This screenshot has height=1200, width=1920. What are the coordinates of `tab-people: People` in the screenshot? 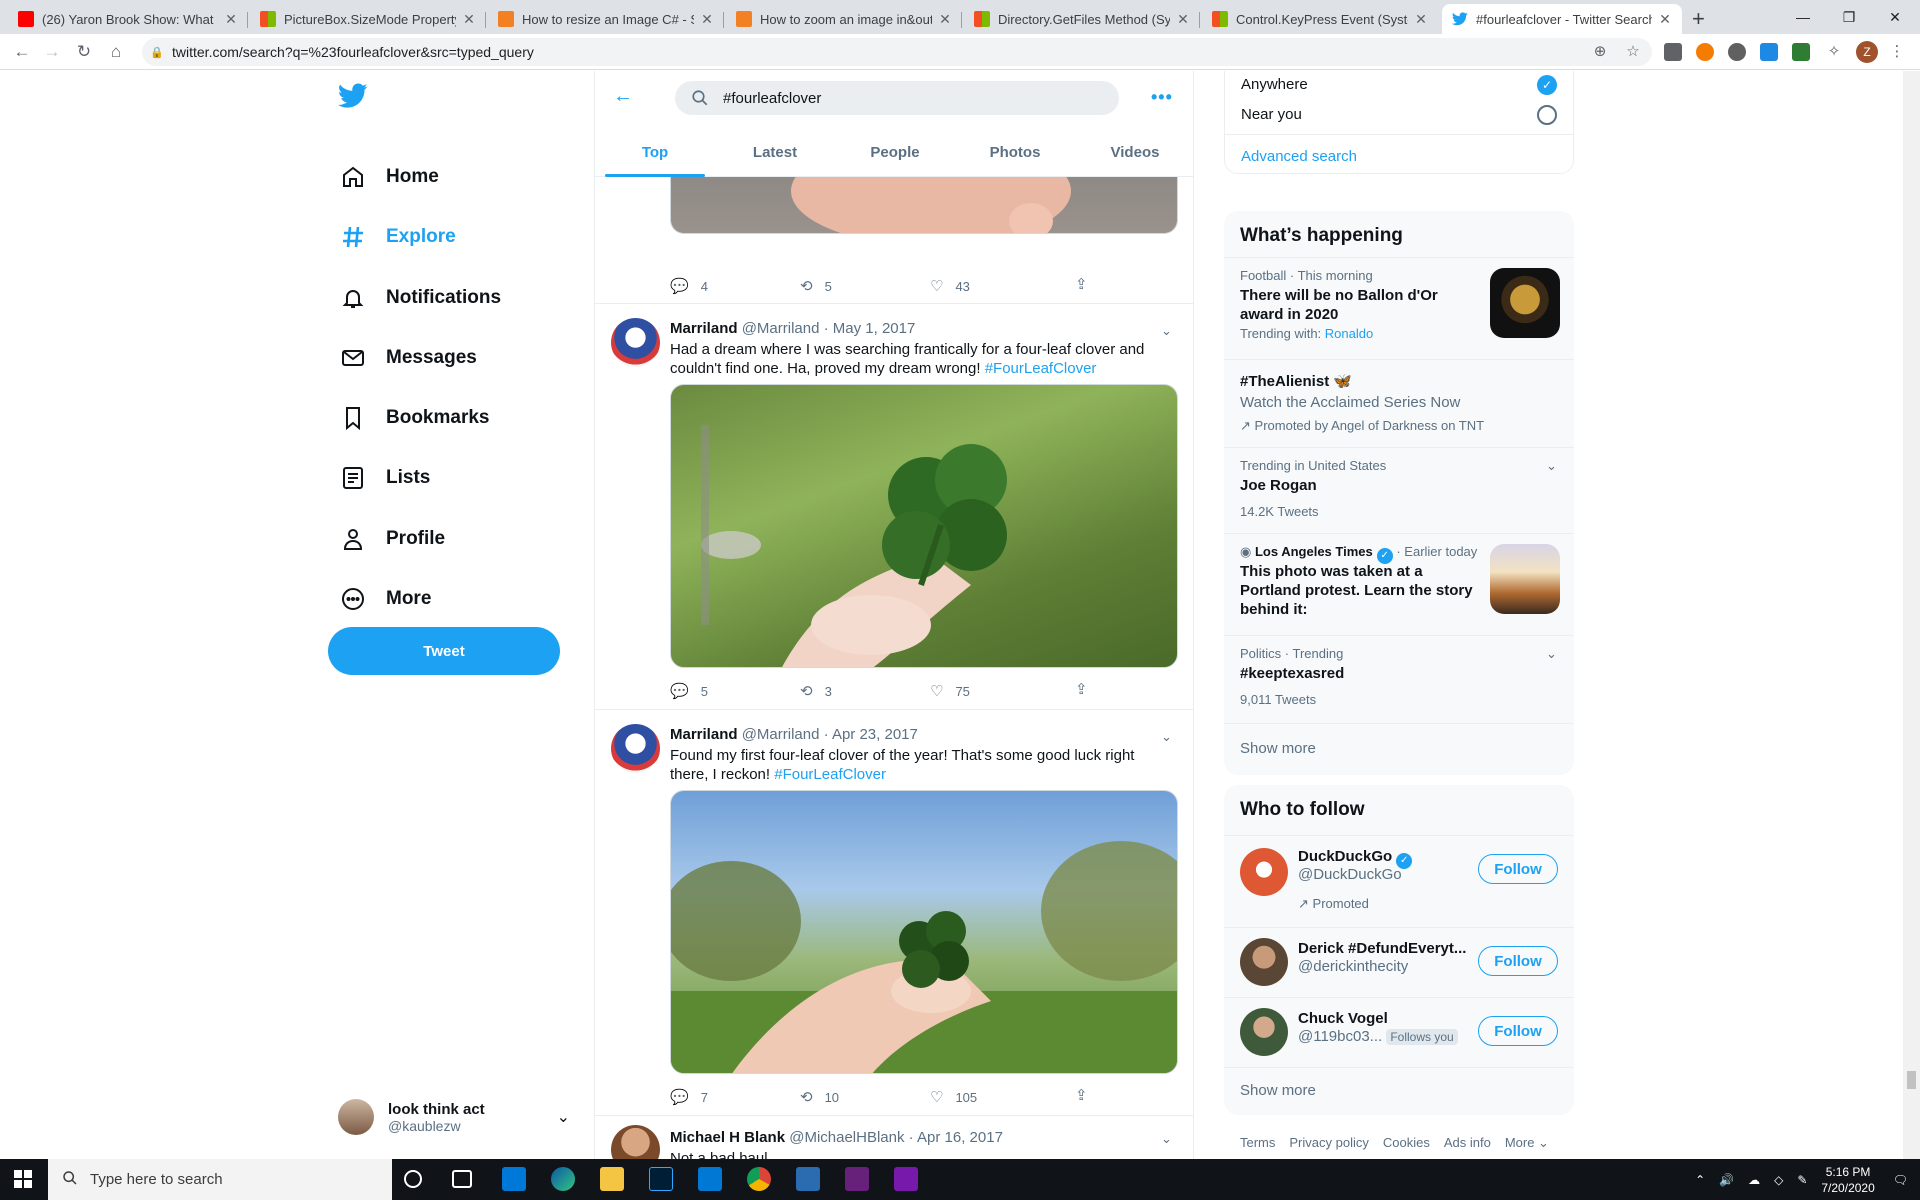 It's located at (895, 152).